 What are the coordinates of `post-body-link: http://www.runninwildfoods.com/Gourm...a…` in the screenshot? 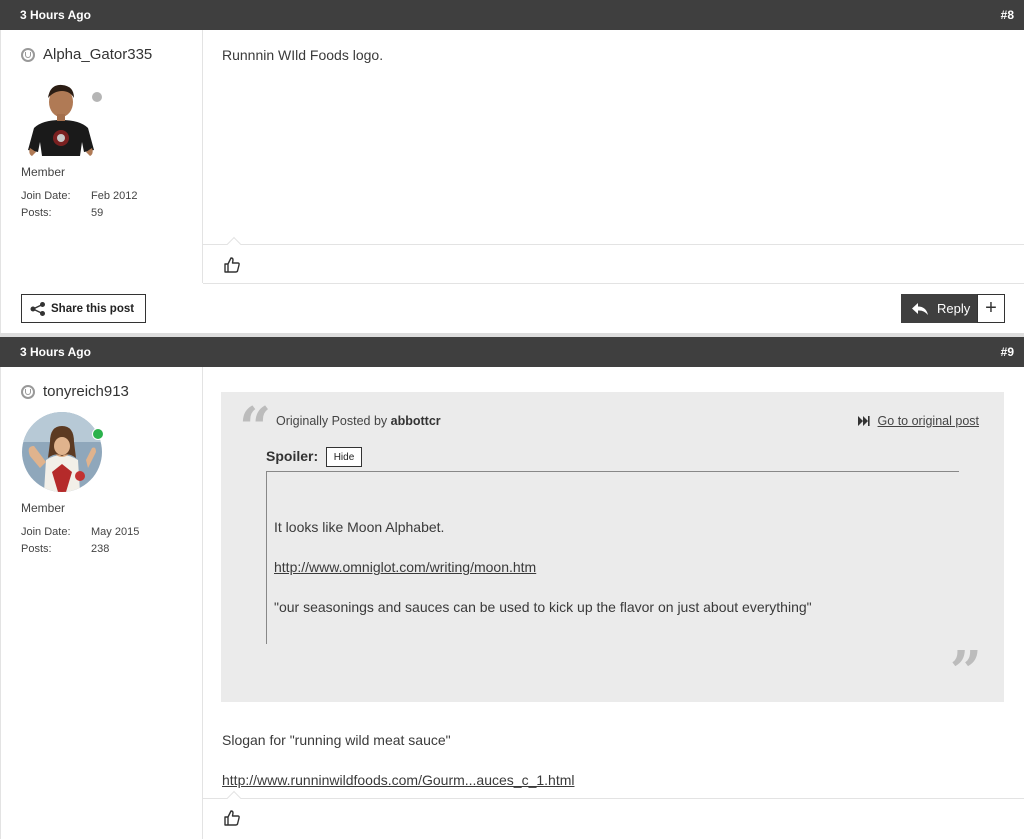 It's located at (398, 780).